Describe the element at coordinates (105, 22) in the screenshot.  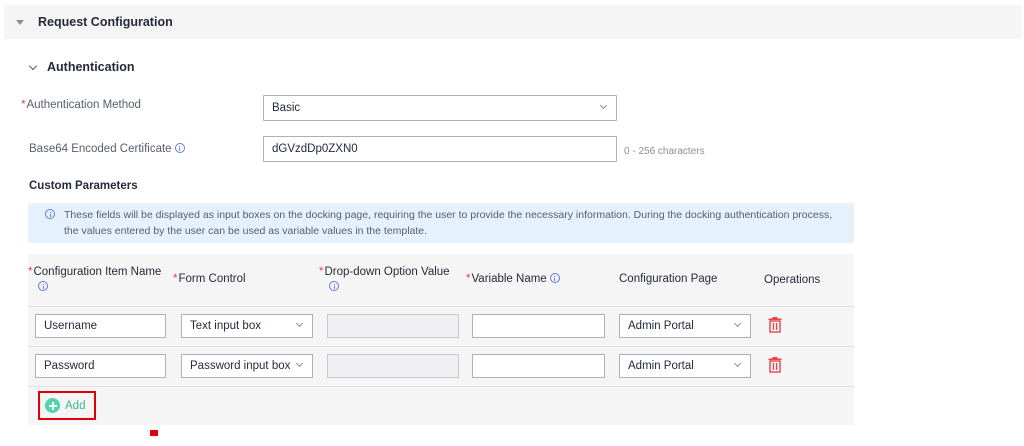
I see `section-title: Request Configuration` at that location.